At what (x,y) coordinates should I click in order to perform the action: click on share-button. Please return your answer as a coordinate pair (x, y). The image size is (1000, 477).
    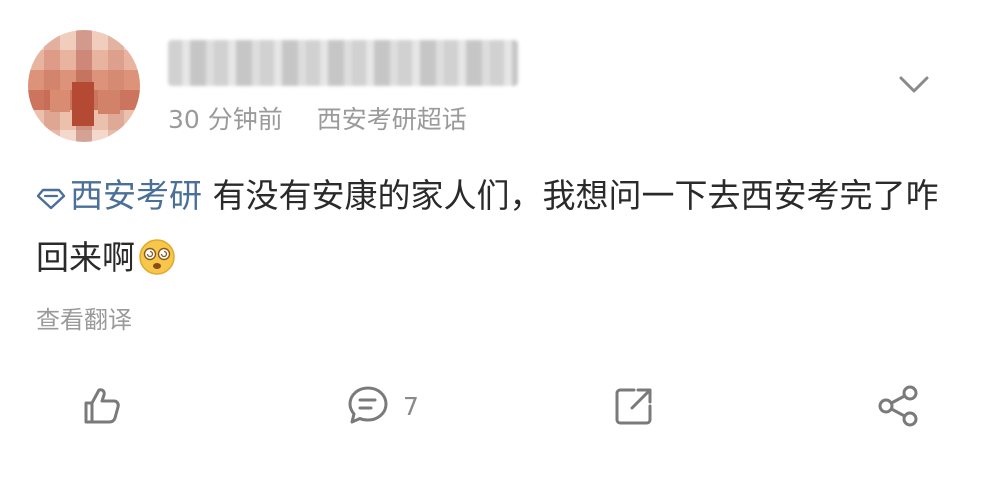
    Looking at the image, I should click on (899, 406).